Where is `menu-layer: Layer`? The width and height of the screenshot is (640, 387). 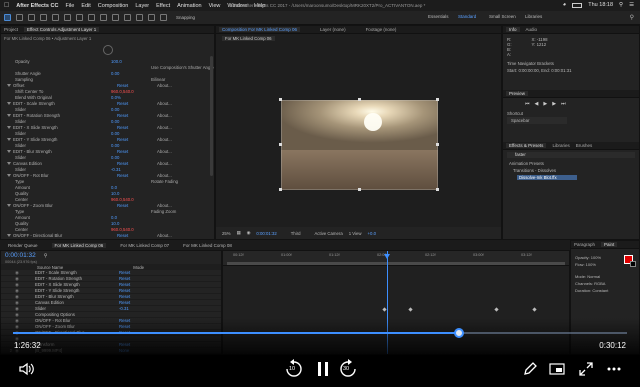
menu-layer: Layer is located at coordinates (142, 6).